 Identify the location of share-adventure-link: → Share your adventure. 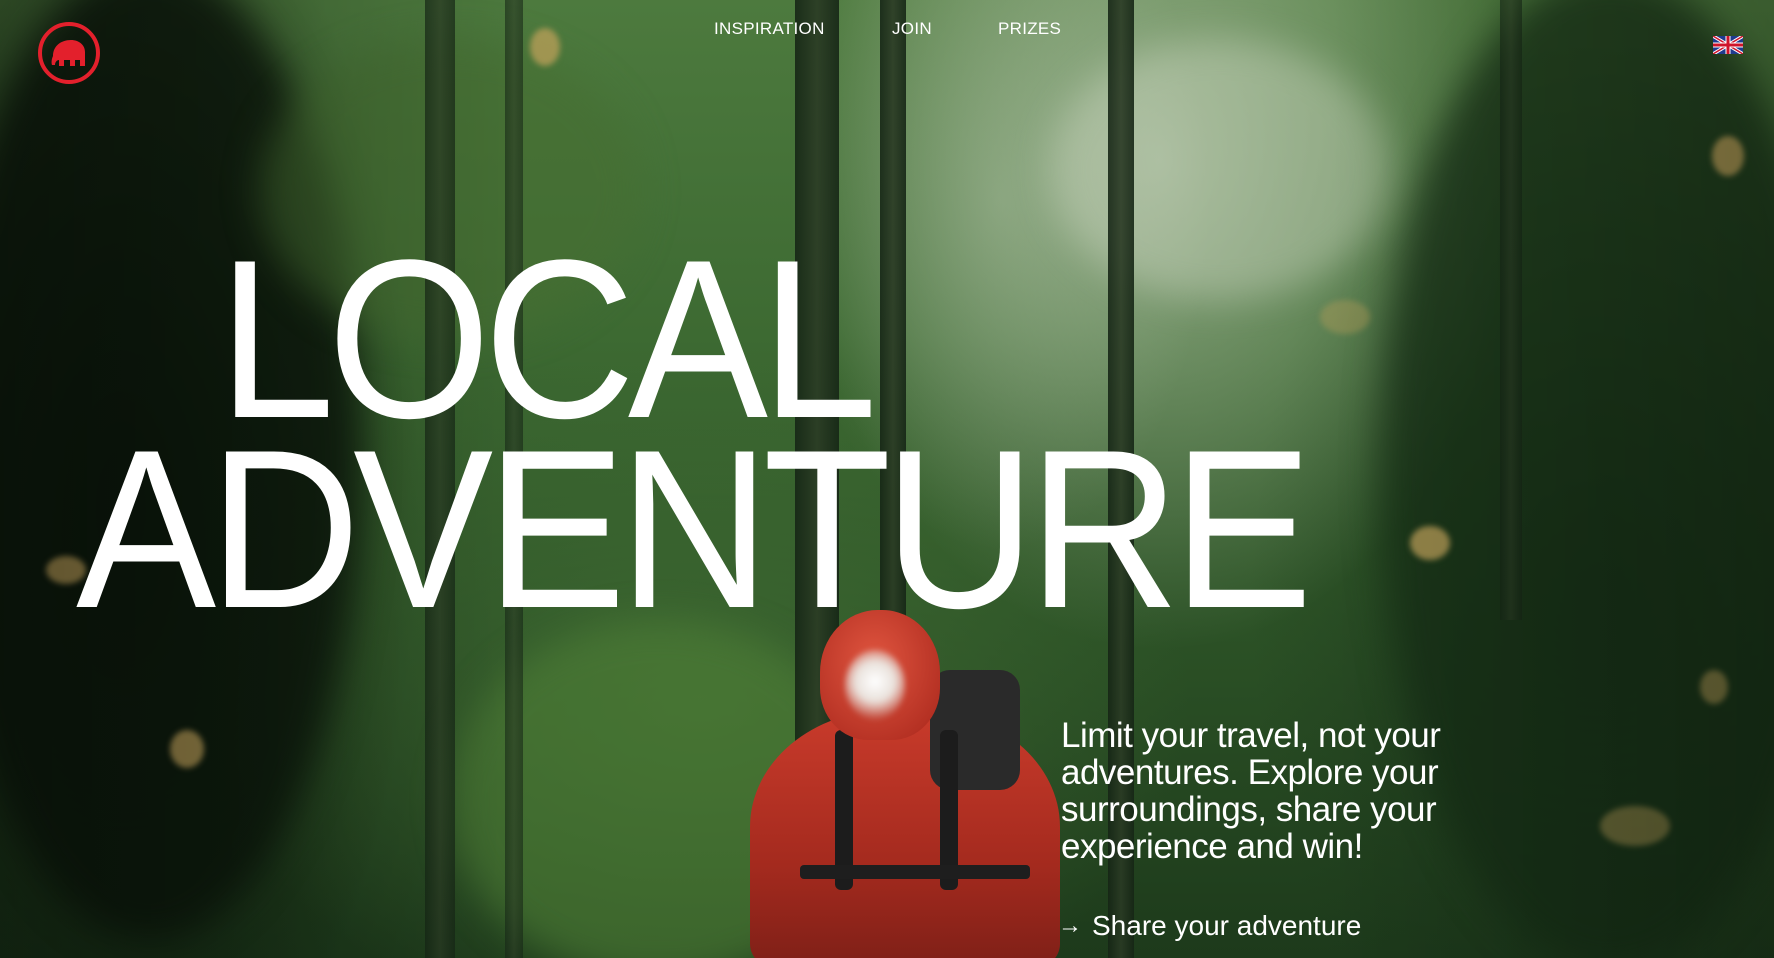
(1209, 926).